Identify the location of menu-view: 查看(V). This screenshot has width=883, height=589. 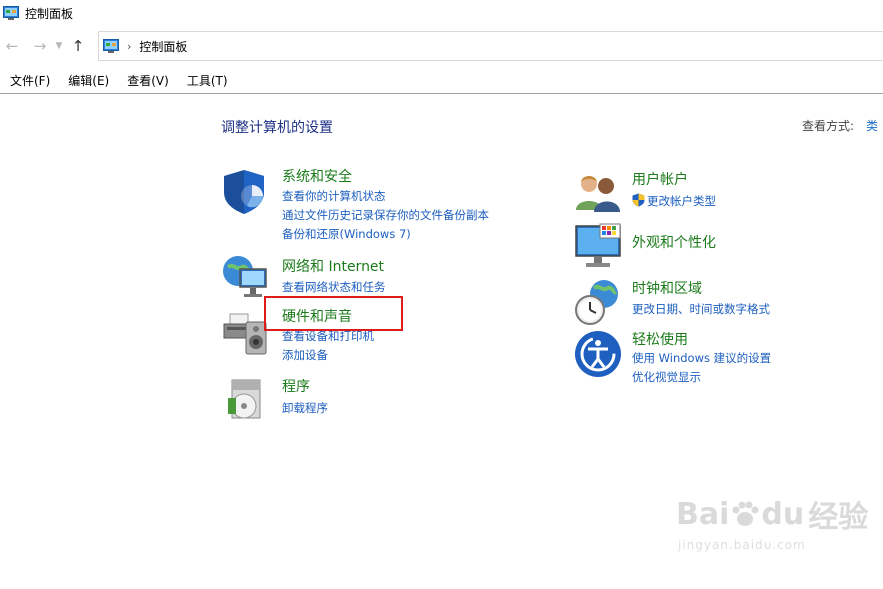
(148, 80).